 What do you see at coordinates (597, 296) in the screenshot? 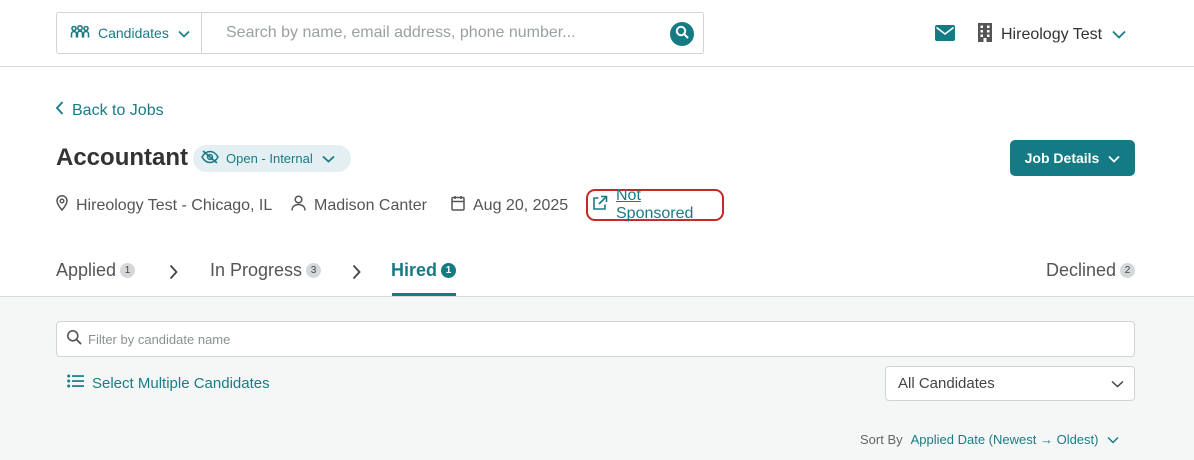
I see `tabs-divider` at bounding box center [597, 296].